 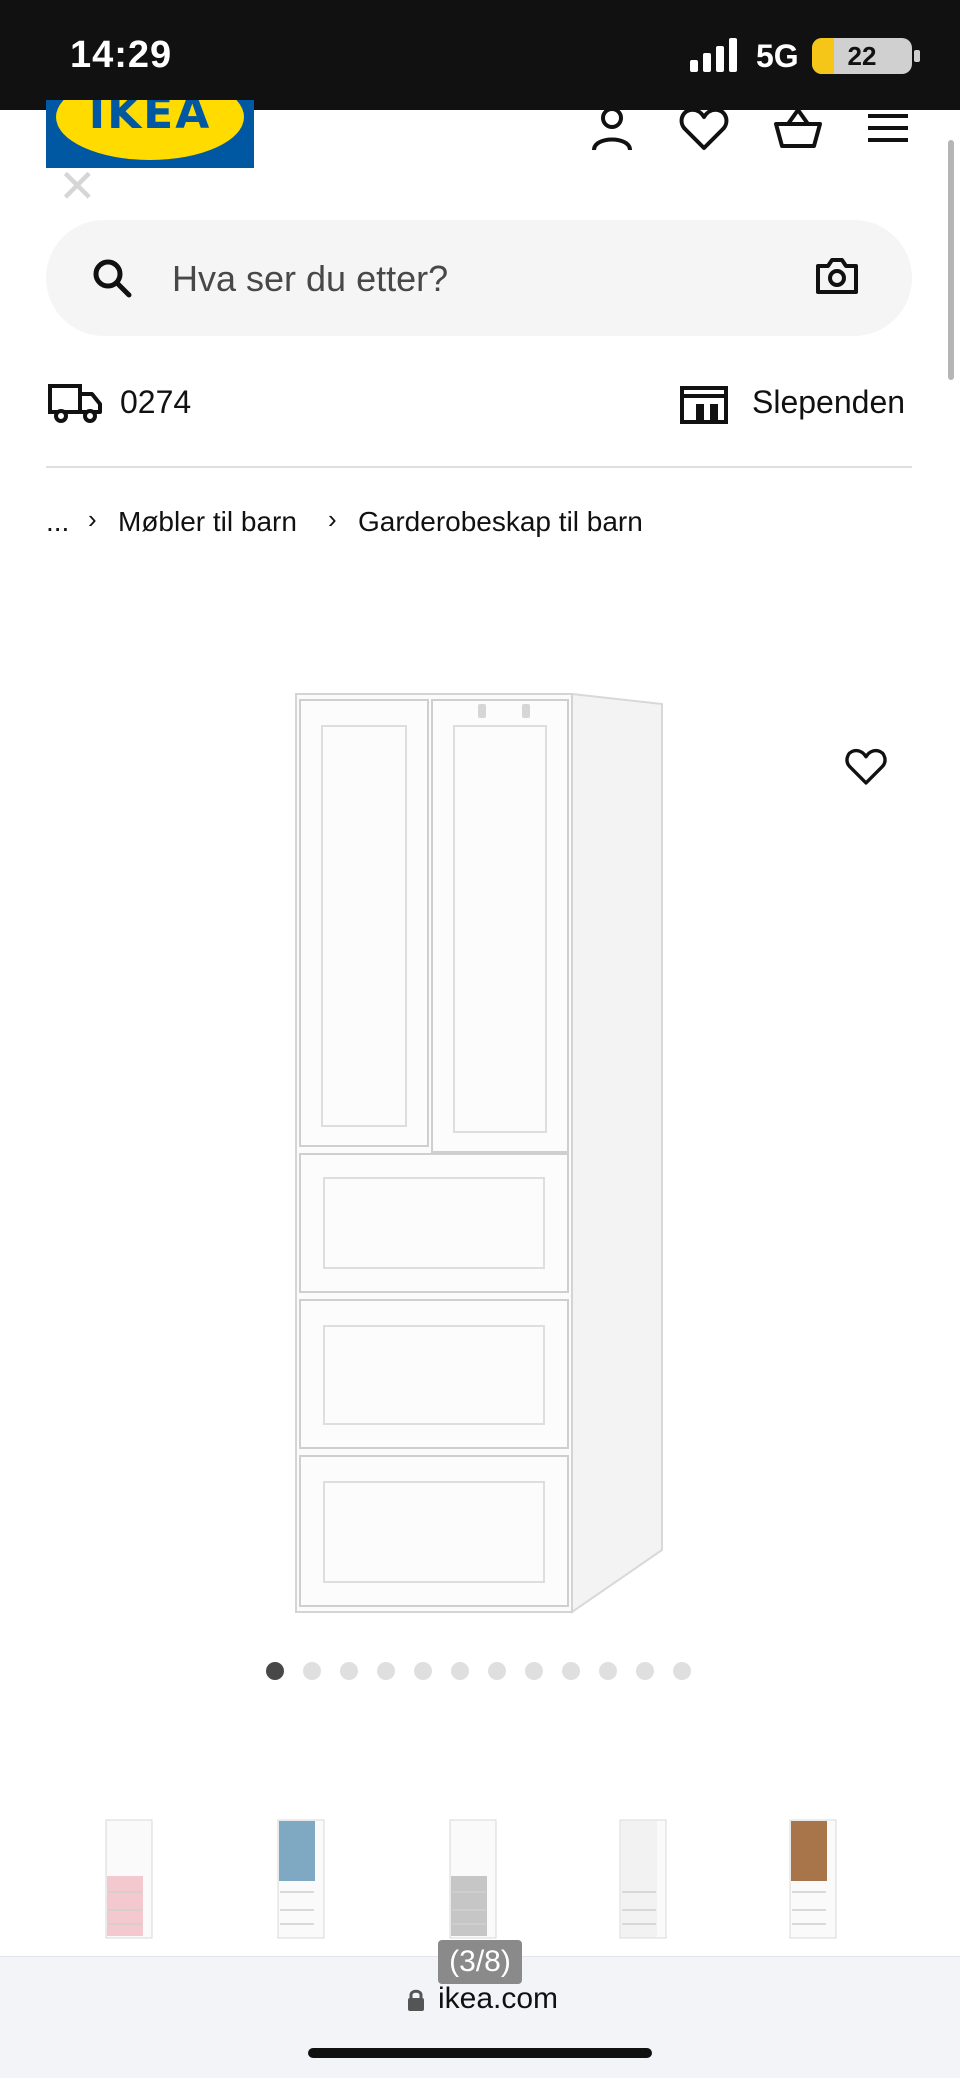 What do you see at coordinates (479, 467) in the screenshot?
I see `header-divider` at bounding box center [479, 467].